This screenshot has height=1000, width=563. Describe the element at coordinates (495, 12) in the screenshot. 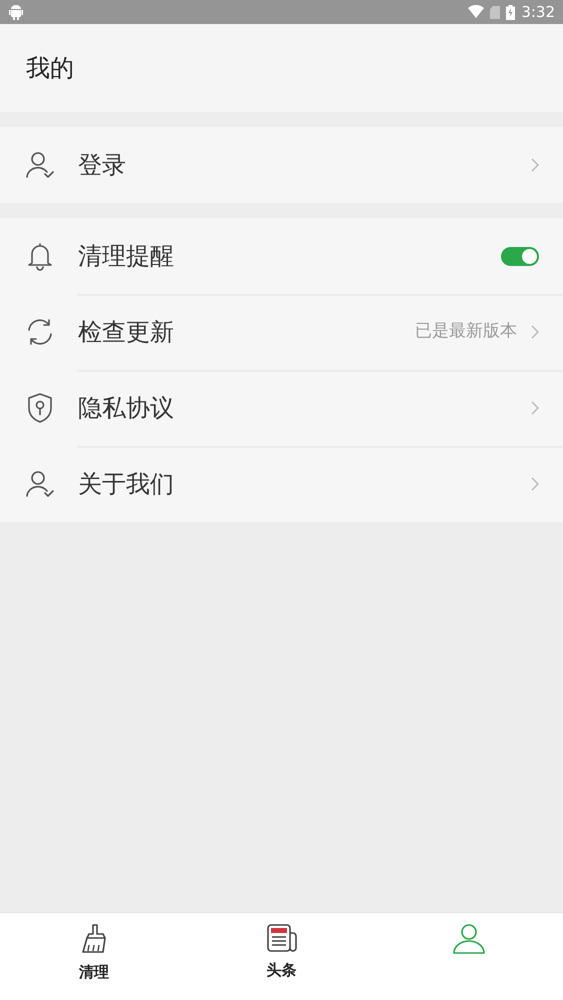

I see `no-sim-icon` at that location.